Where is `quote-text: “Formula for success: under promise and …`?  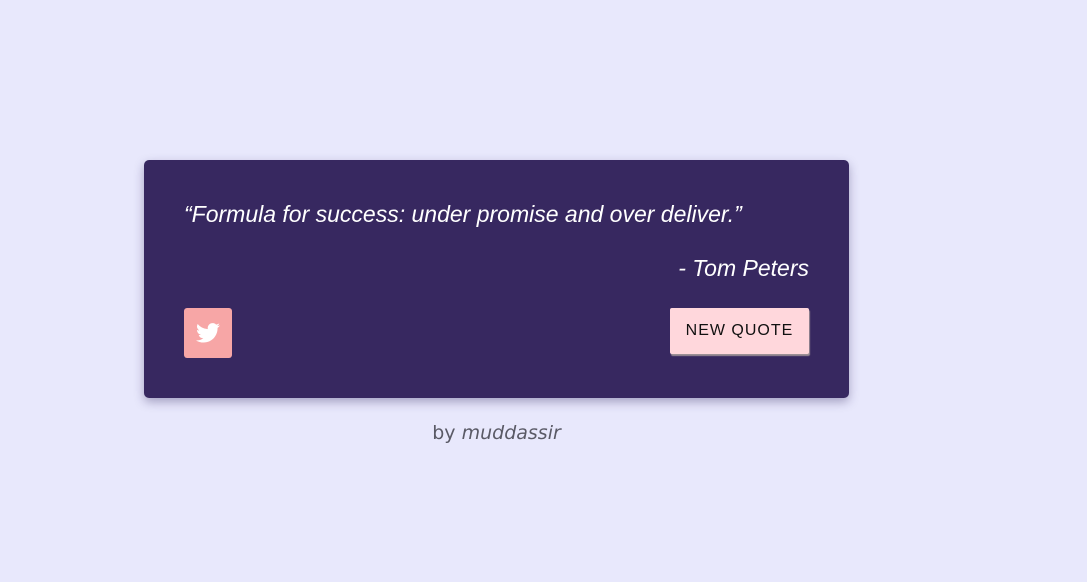 quote-text: “Formula for success: under promise and … is located at coordinates (463, 214).